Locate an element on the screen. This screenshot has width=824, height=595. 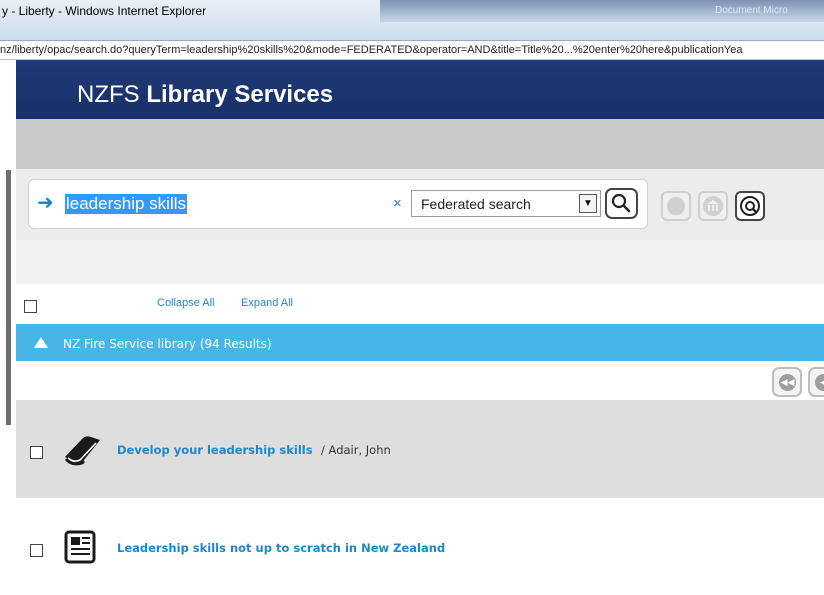
results-controls: Collapse All Expand All is located at coordinates (420, 304).